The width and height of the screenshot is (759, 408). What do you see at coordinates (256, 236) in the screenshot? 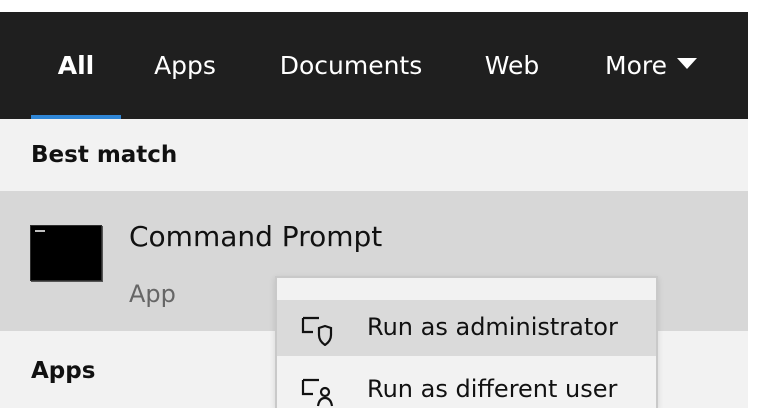
I see `result-title: Command Prompt` at bounding box center [256, 236].